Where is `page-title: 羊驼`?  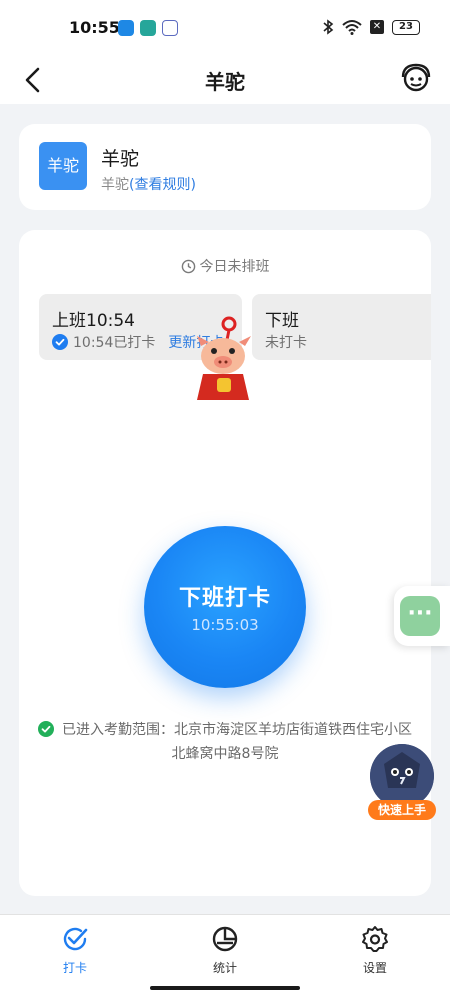 page-title: 羊驼 is located at coordinates (225, 82).